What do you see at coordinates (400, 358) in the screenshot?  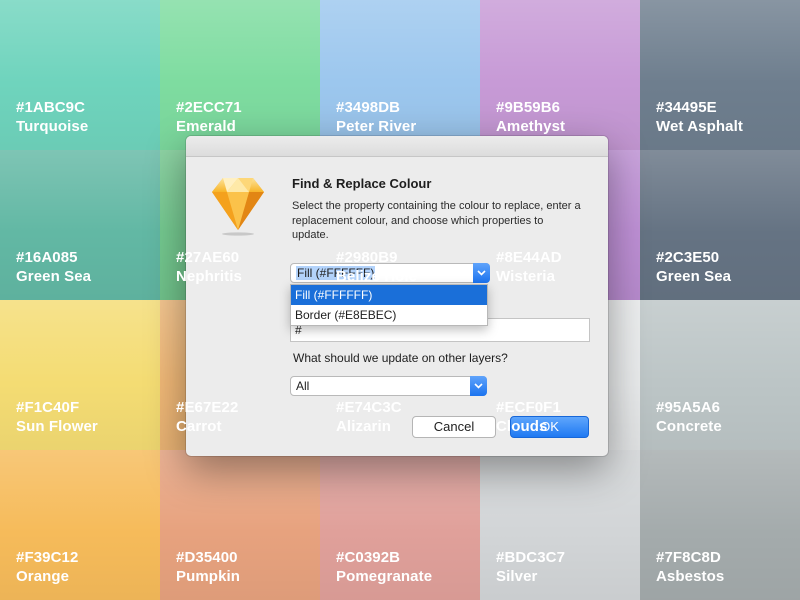 I see `update-question-label: What should we update on other layers?` at bounding box center [400, 358].